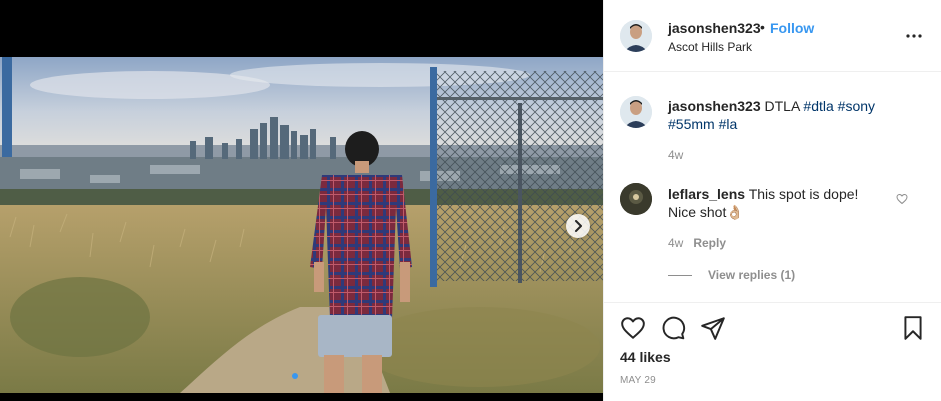 This screenshot has width=941, height=401. I want to click on bookmark-icon, so click(913, 328).